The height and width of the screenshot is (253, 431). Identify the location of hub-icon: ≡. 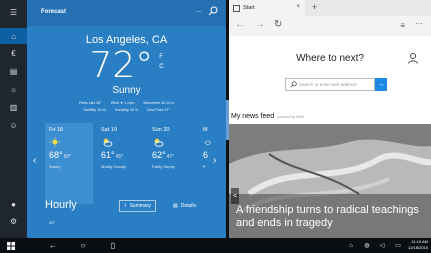
(402, 25).